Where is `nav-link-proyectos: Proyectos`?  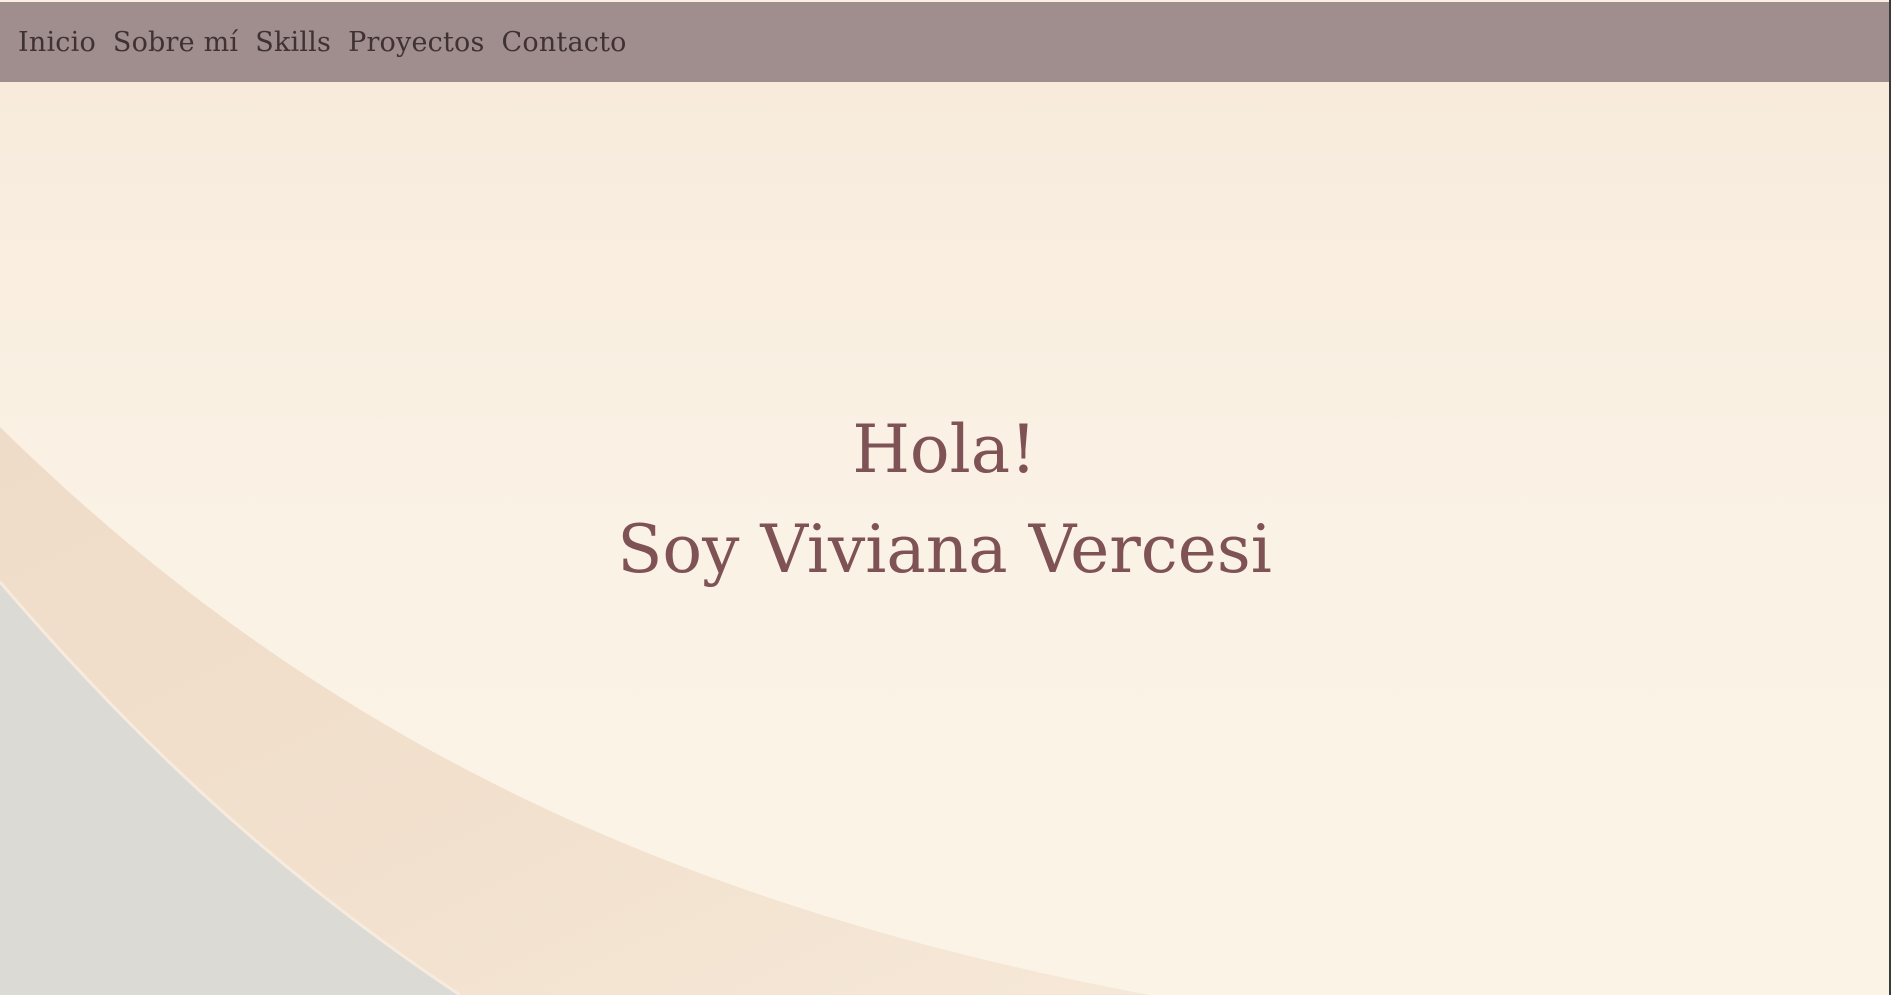
nav-link-proyectos: Proyectos is located at coordinates (416, 42).